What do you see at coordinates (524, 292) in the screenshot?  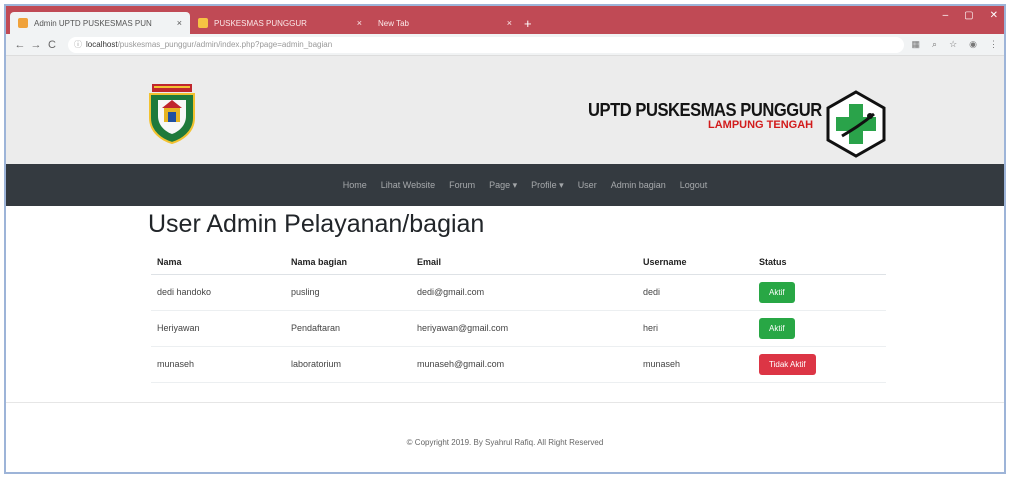 I see `cell-email: dedi@gmail.com` at bounding box center [524, 292].